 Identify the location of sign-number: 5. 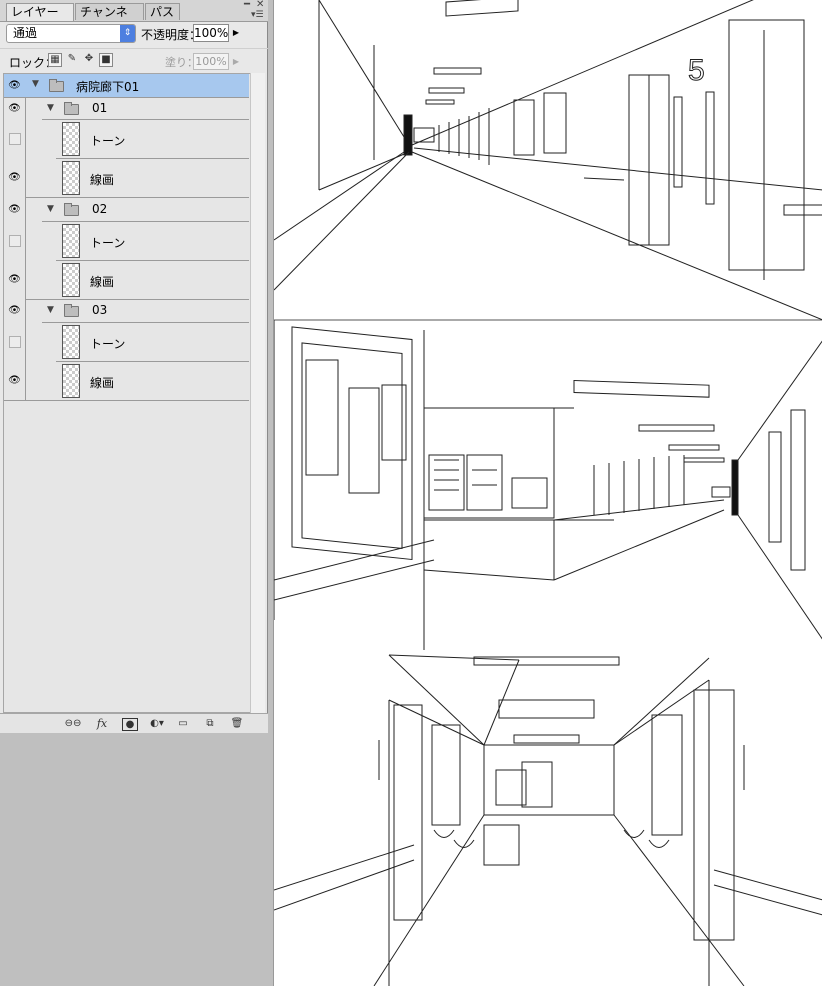
(696, 70).